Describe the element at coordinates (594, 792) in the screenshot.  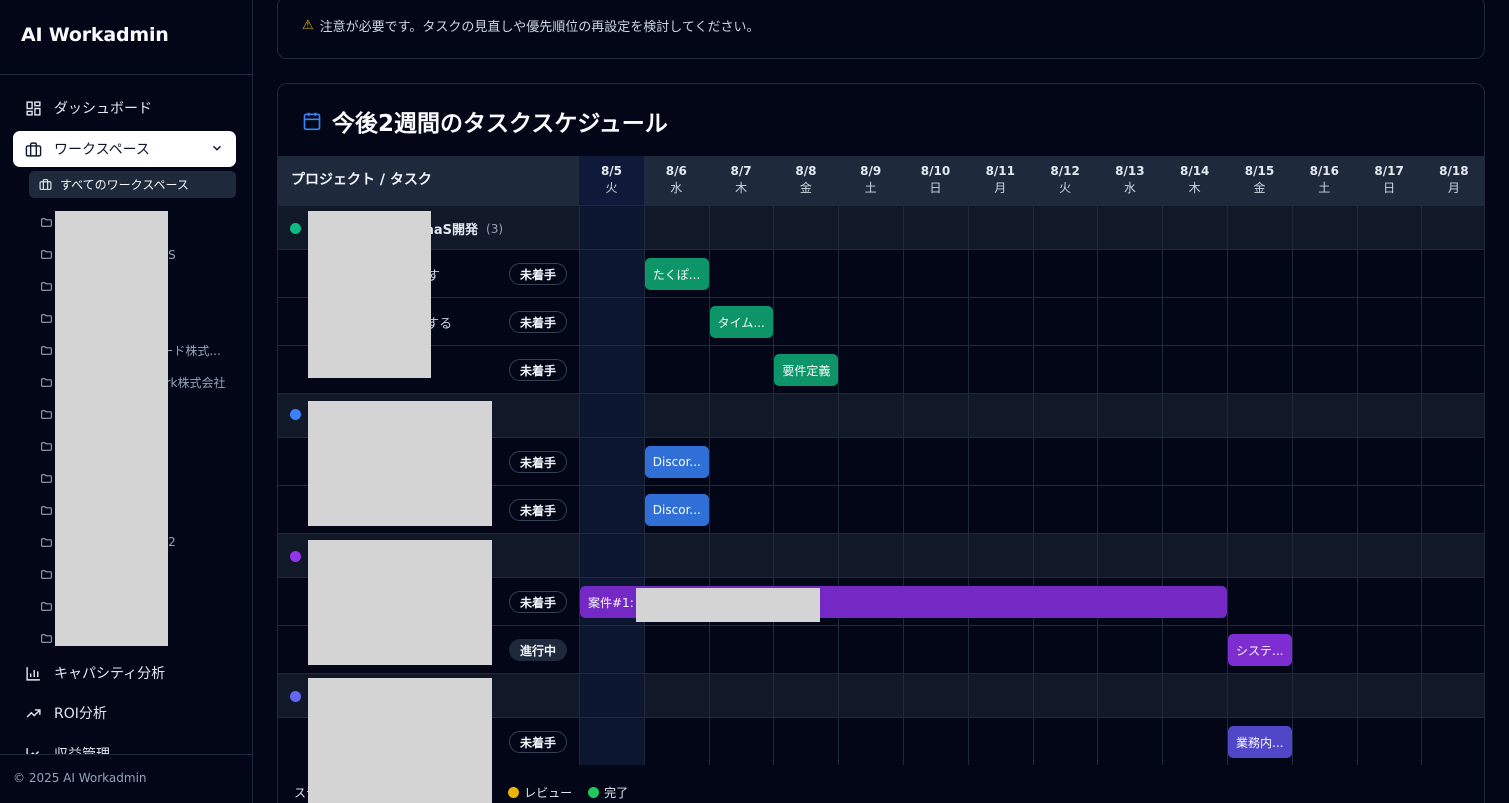
I see `legend-swatch` at that location.